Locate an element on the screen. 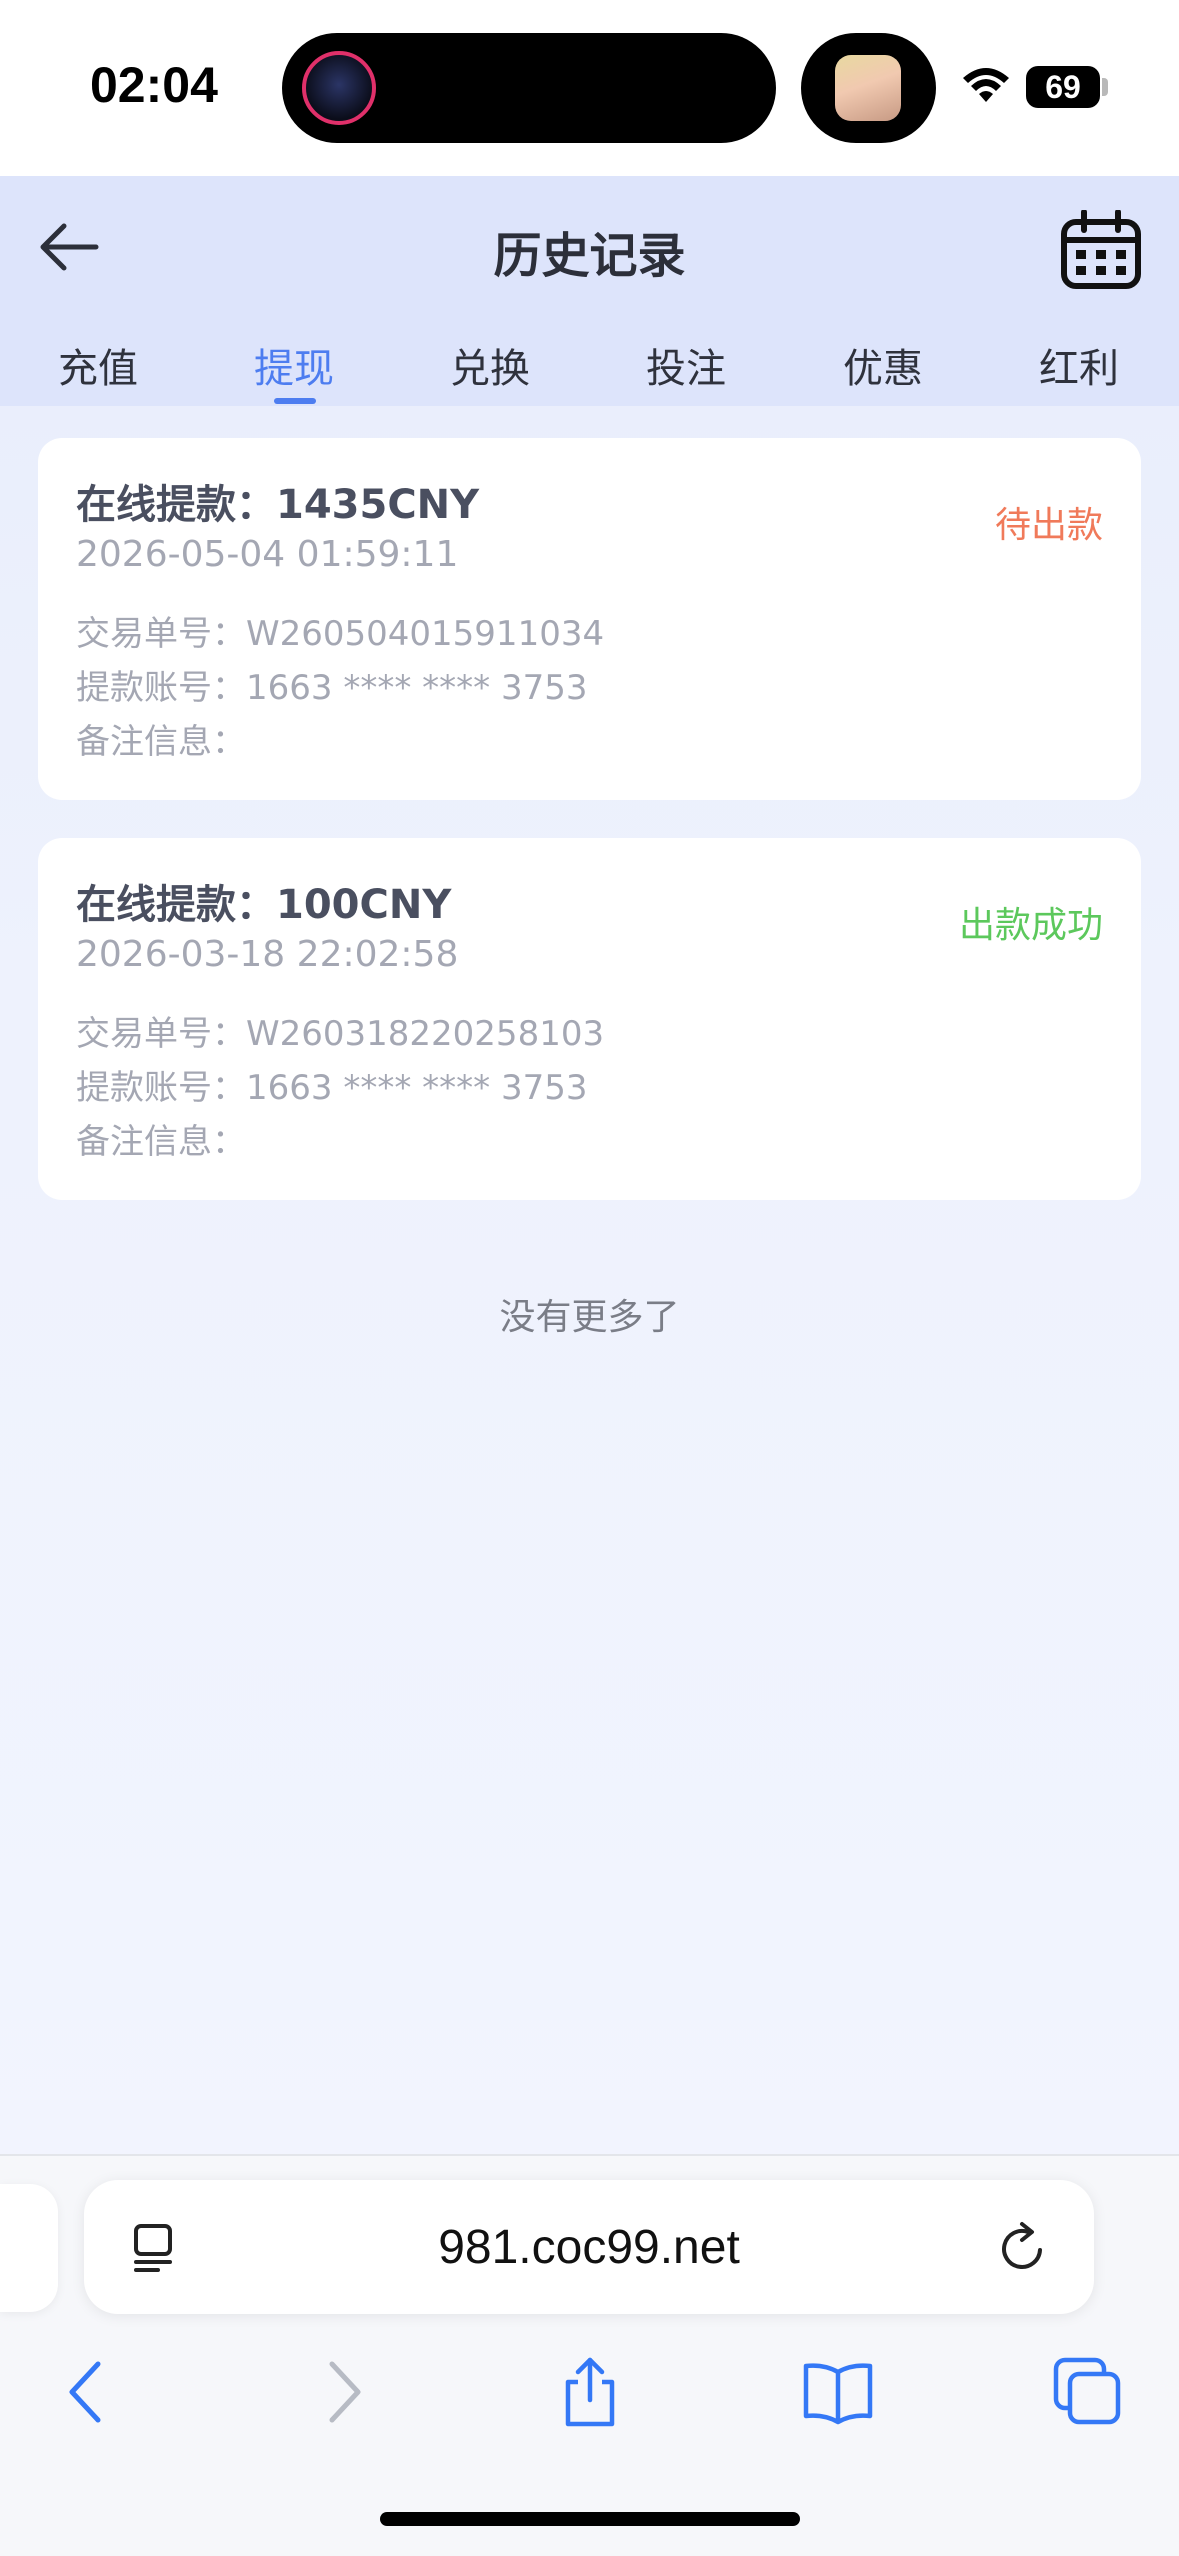 Image resolution: width=1179 pixels, height=2556 pixels. forward-chevron-icon is located at coordinates (342, 2392).